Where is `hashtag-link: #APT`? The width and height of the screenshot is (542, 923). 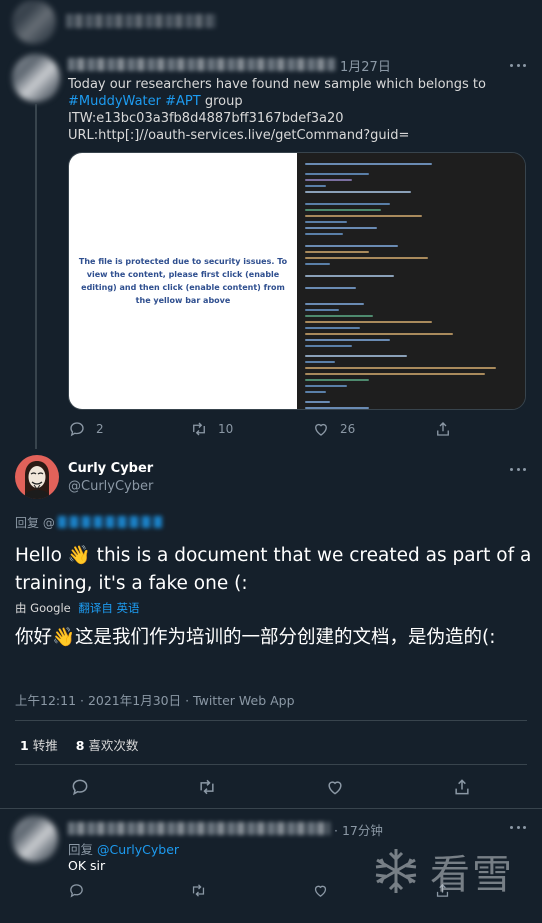
hashtag-link: #APT is located at coordinates (183, 101).